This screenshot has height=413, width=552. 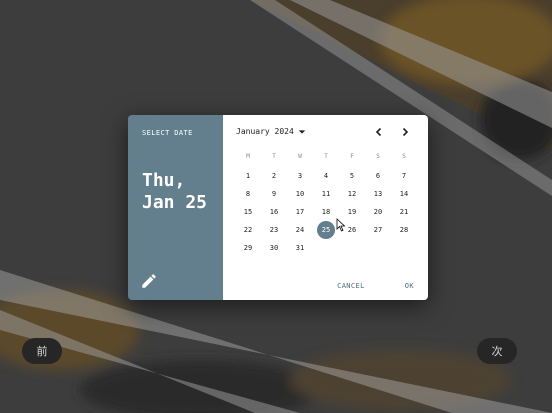 I want to click on calendar-day: 24, so click(x=300, y=230).